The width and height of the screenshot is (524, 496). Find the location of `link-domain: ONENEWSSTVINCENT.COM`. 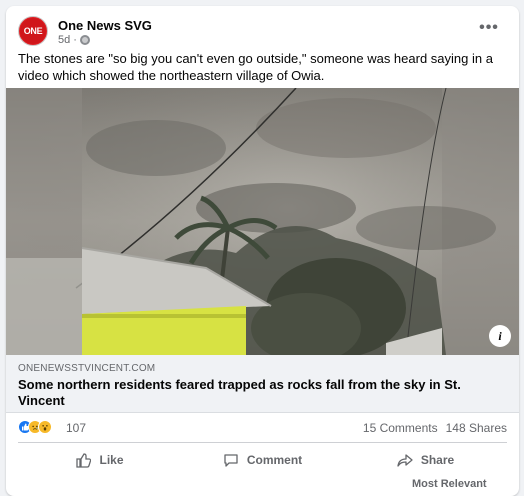

link-domain: ONENEWSSTVINCENT.COM is located at coordinates (87, 368).